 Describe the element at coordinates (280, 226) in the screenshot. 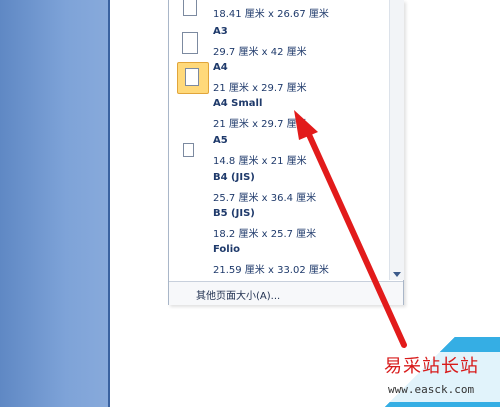

I see `paper-size-item-b5-jis: B5 (JIS) 18.2 厘米 x 25.7 厘米` at that location.